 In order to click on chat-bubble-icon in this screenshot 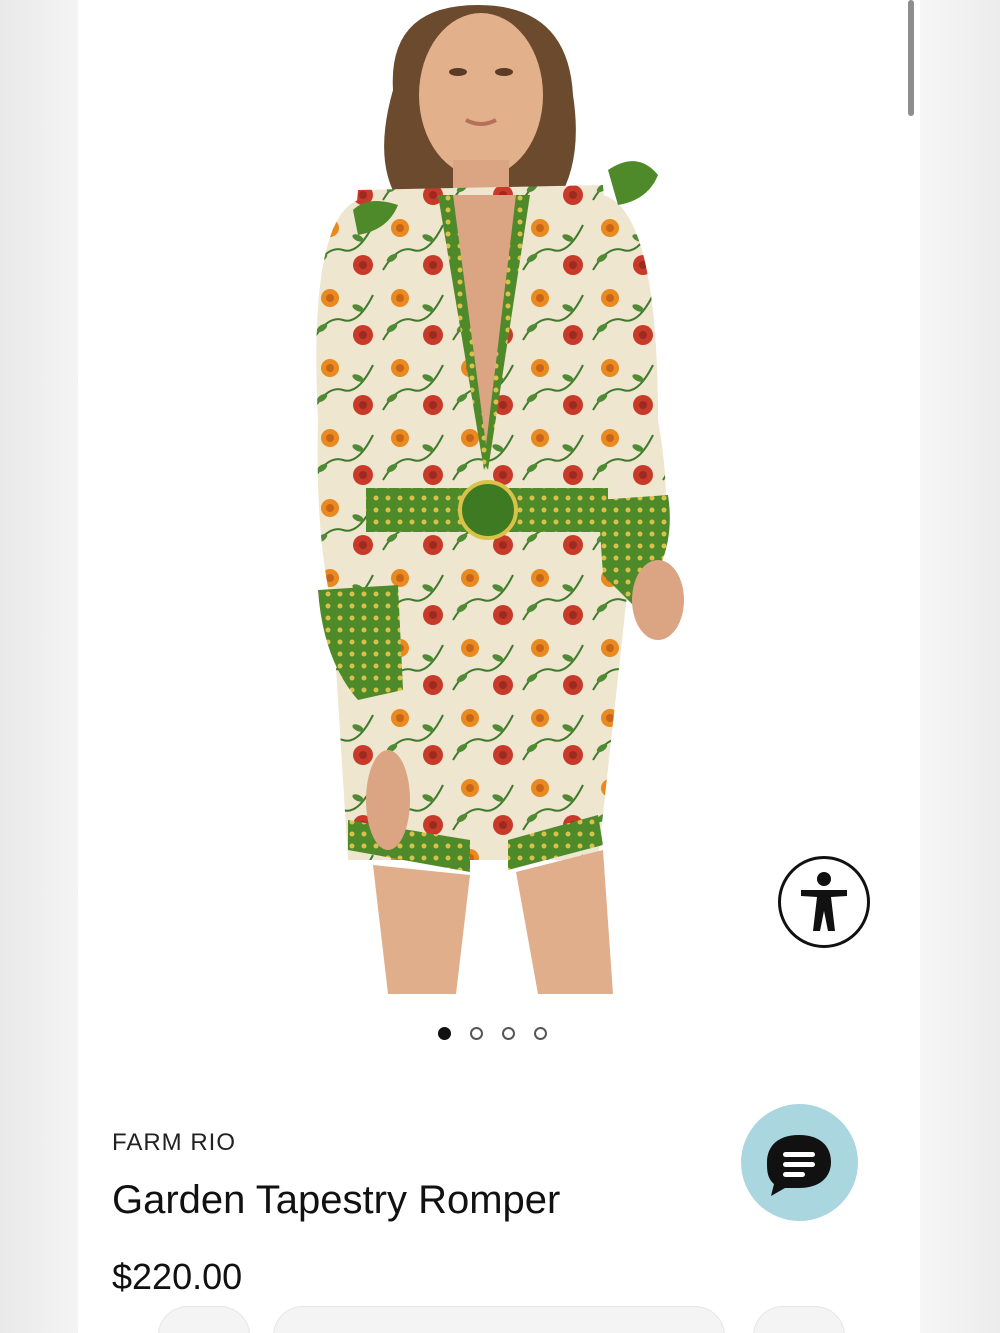, I will do `click(799, 1165)`.